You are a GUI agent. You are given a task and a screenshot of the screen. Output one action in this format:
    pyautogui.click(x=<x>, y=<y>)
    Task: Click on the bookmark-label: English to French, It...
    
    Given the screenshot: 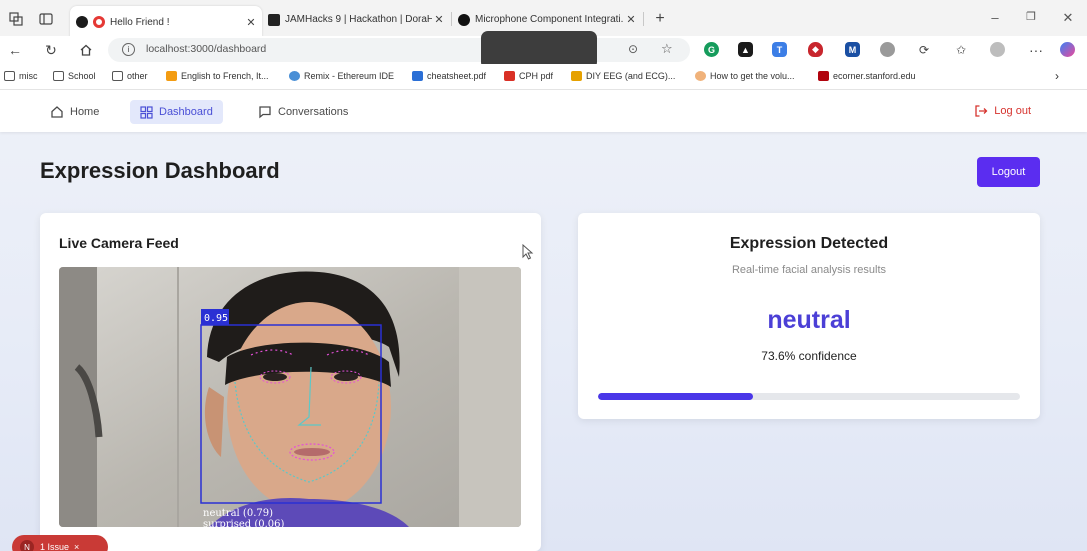 What is the action you would take?
    pyautogui.click(x=225, y=76)
    